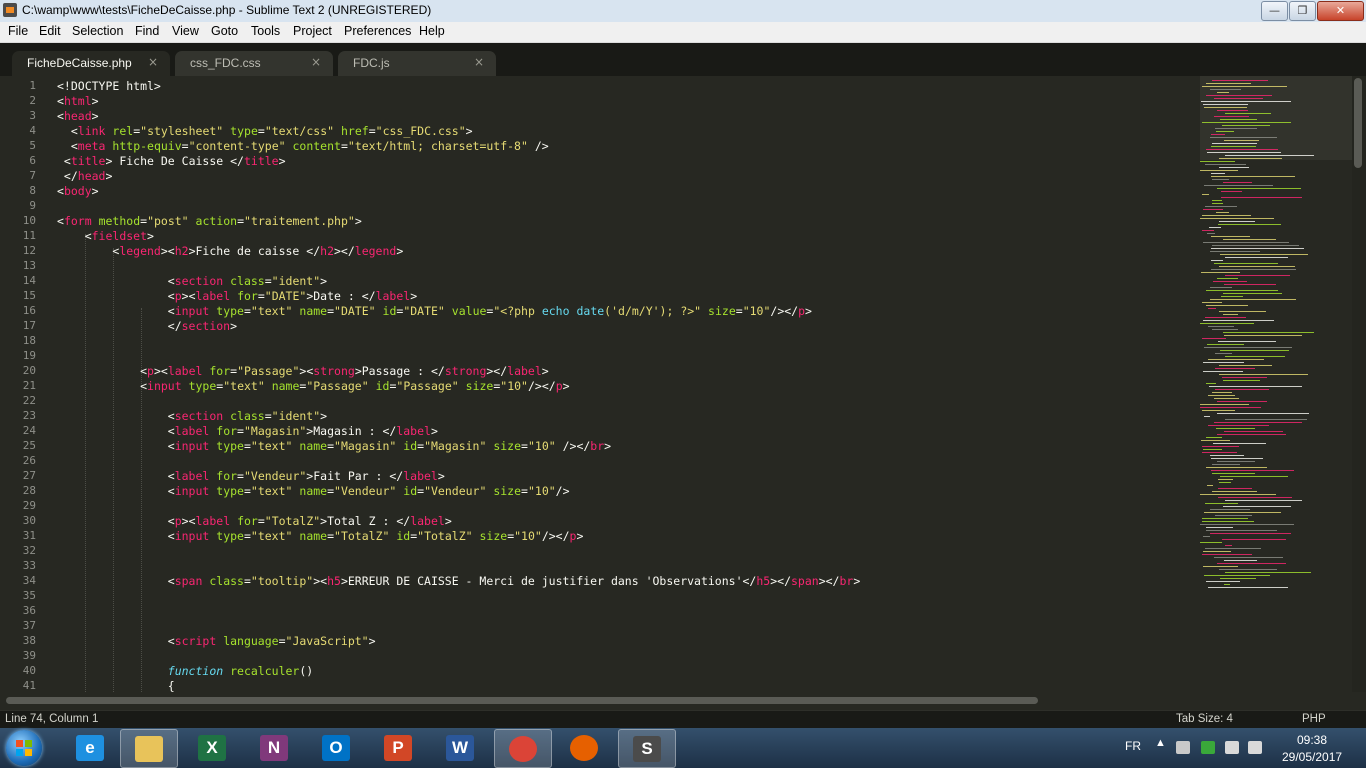  Describe the element at coordinates (523, 748) in the screenshot. I see `taskbar-chrome` at that location.